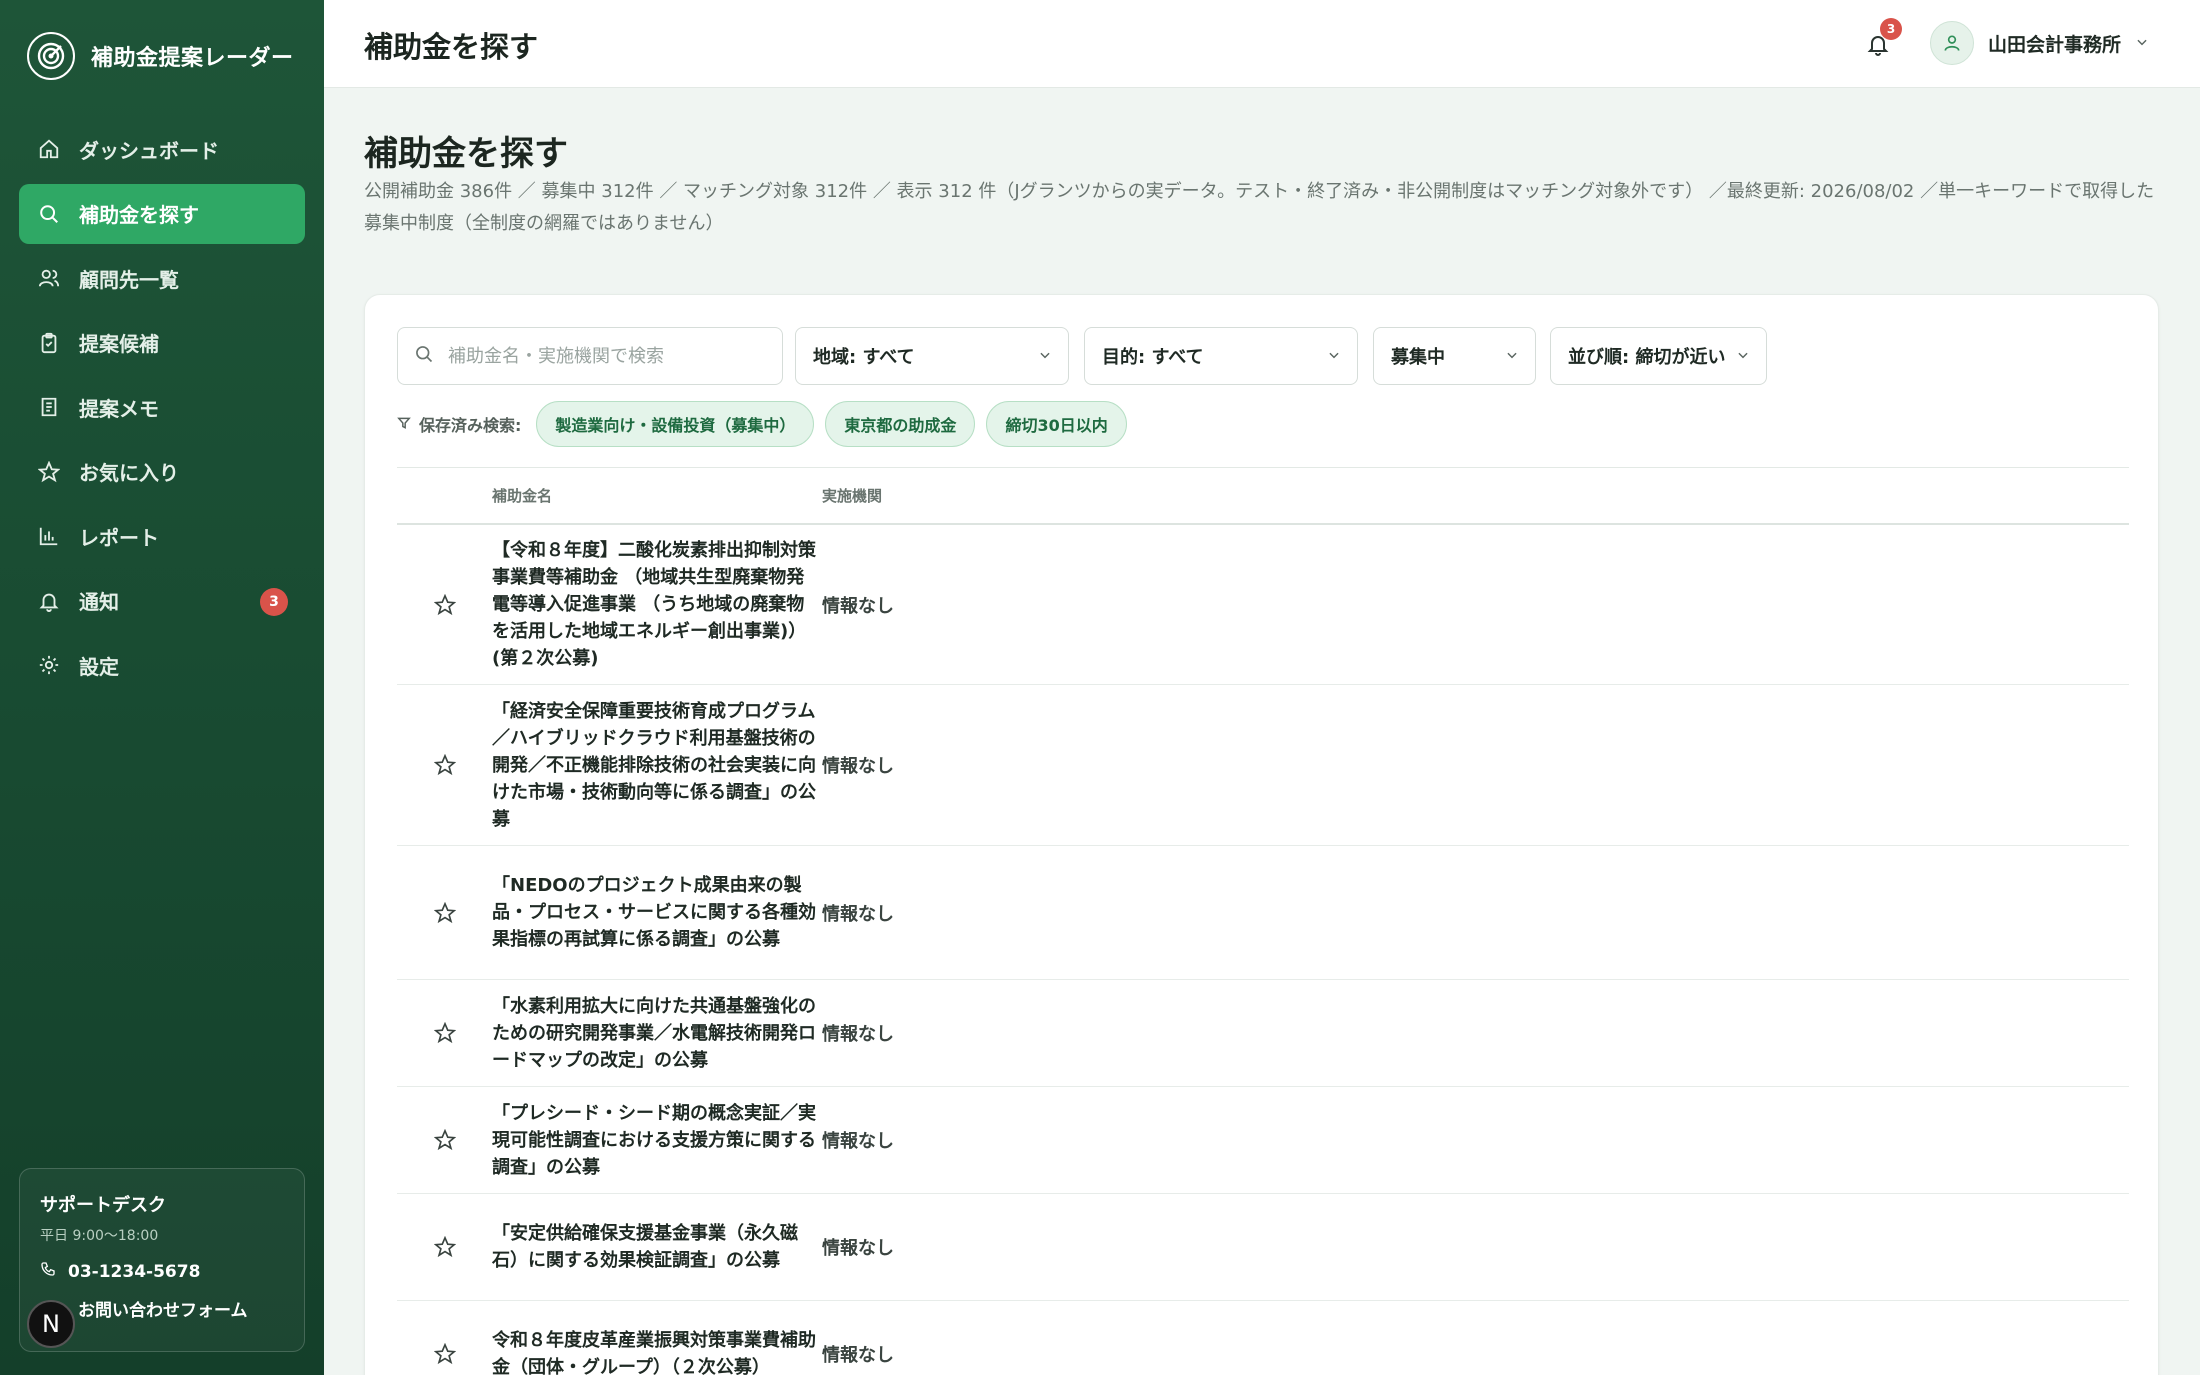 The image size is (2200, 1375). What do you see at coordinates (51, 56) in the screenshot?
I see `radar-logo-icon` at bounding box center [51, 56].